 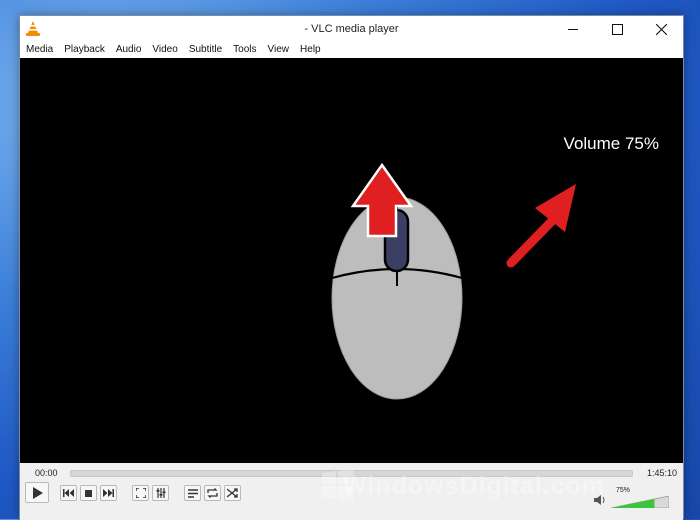 I want to click on play-icon, so click(x=37, y=492).